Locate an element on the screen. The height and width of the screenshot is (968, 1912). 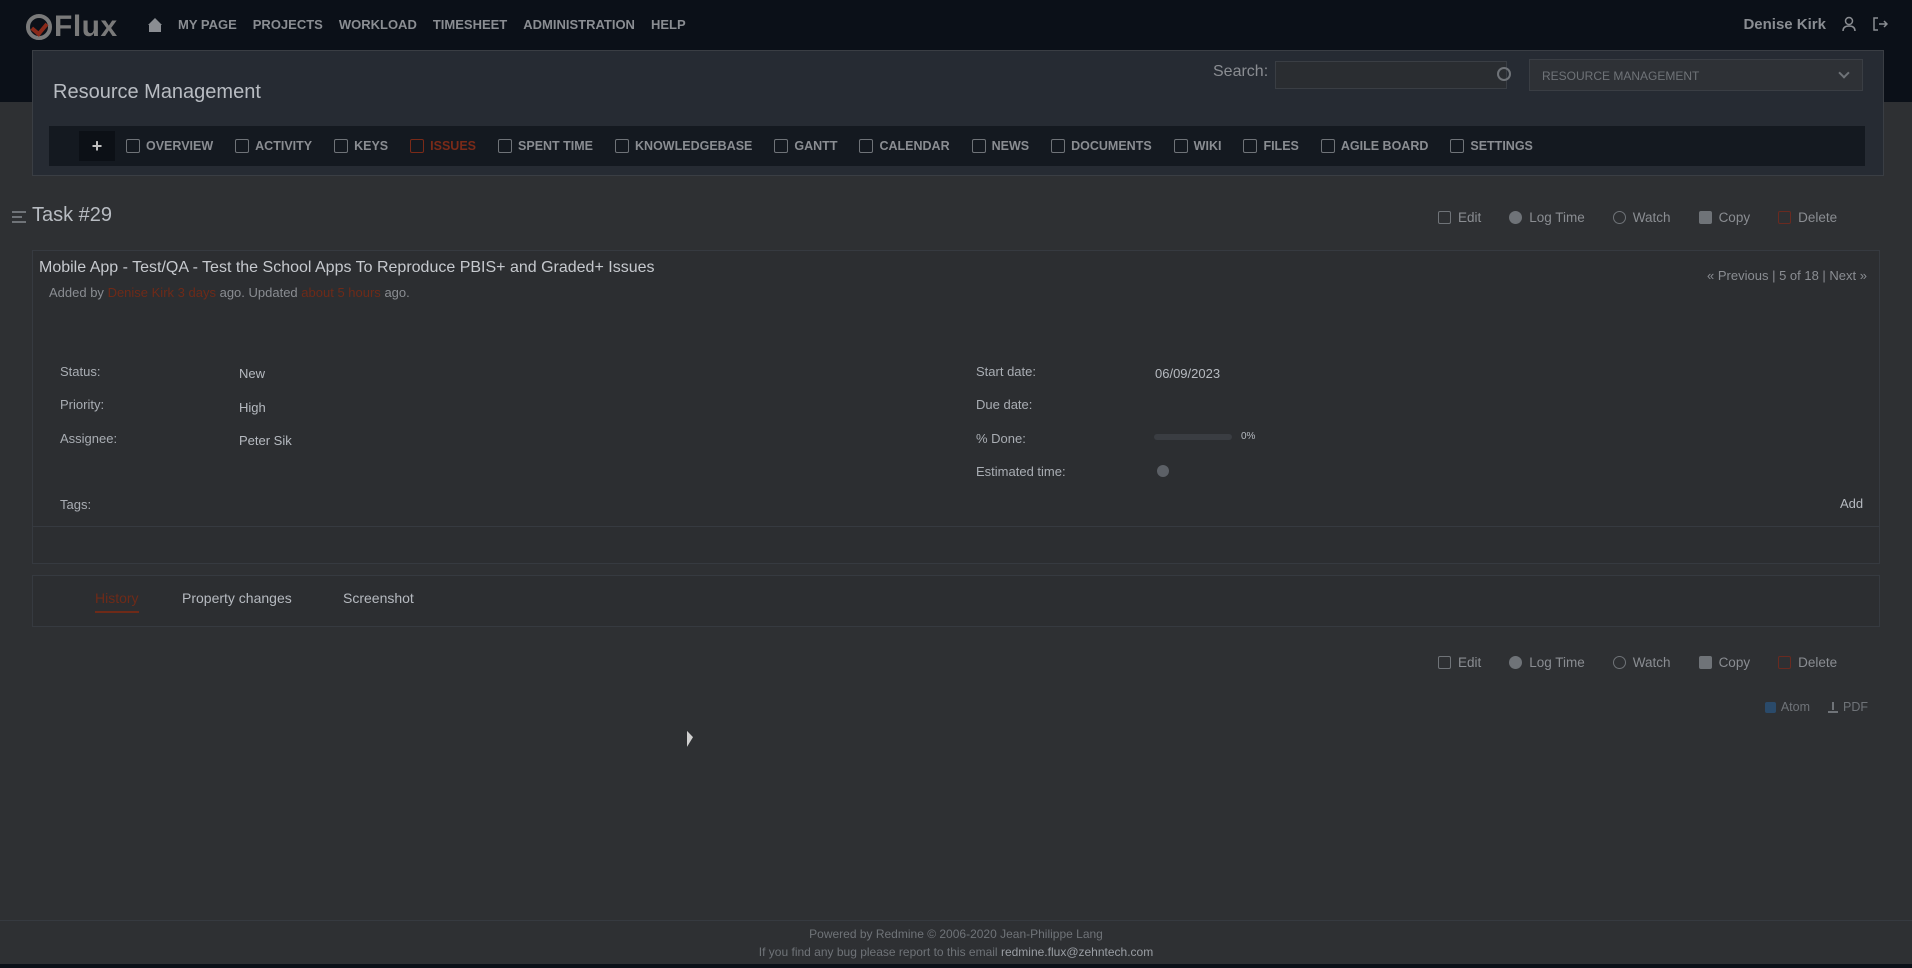
footer-email-link: redmine.flux@zehntech.com is located at coordinates (1077, 952).